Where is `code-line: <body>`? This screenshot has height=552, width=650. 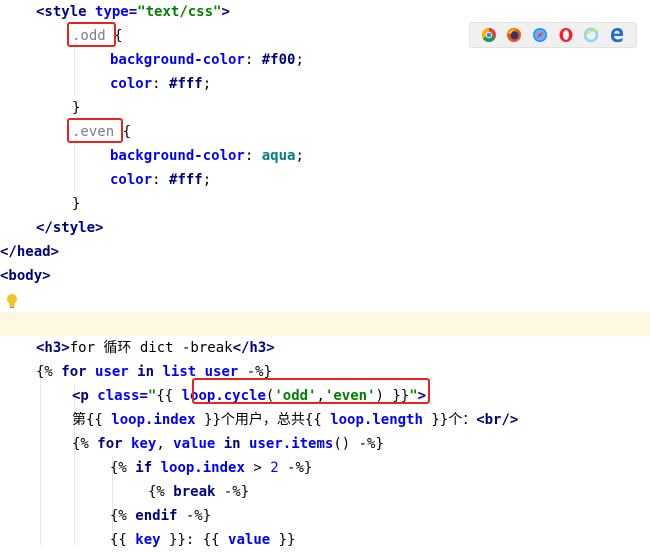 code-line: <body> is located at coordinates (325, 276).